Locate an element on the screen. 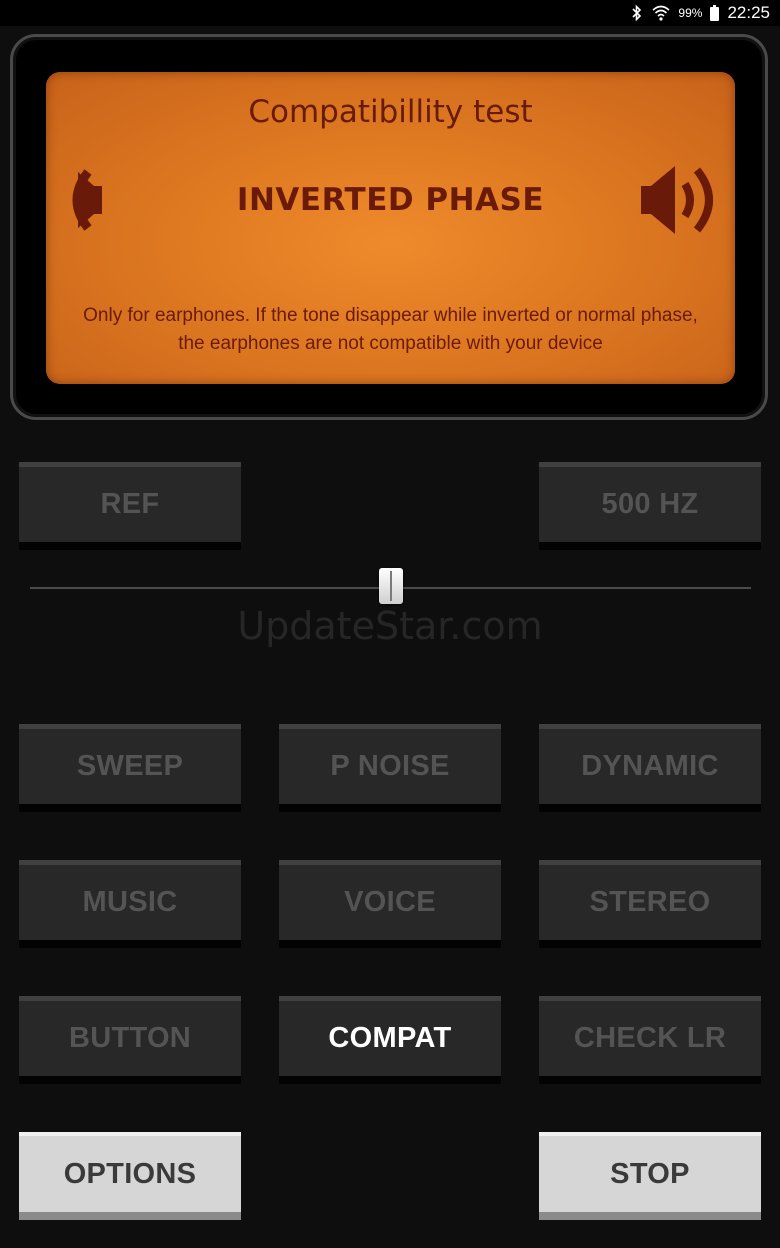 The image size is (780, 1248). button-test-button: BUTTON is located at coordinates (130, 1040).